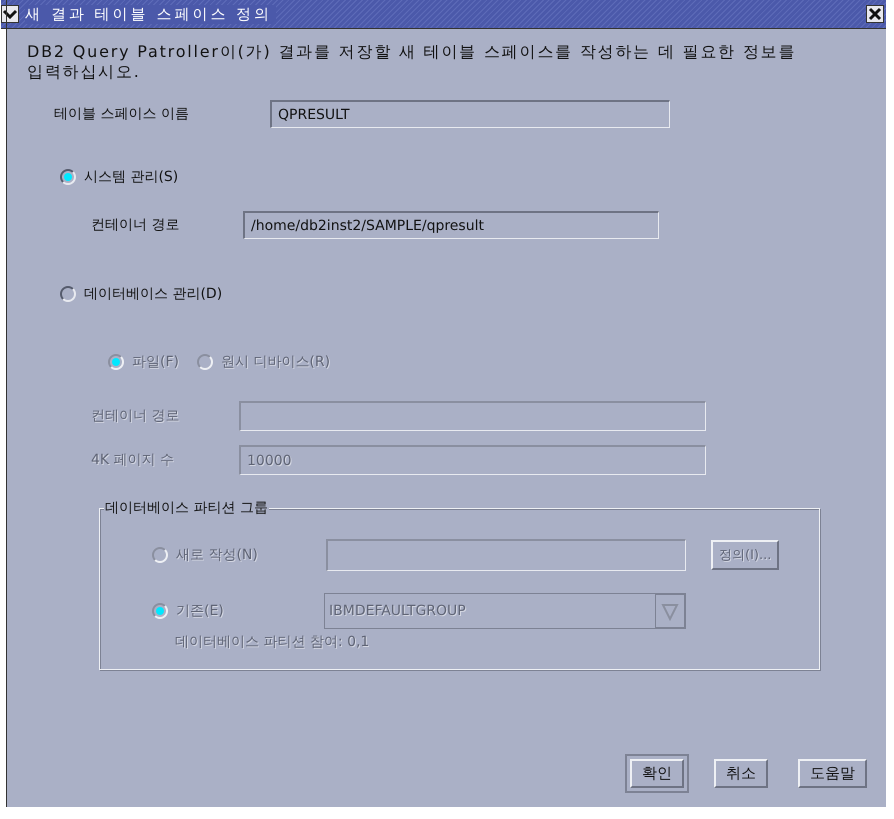 This screenshot has width=894, height=819. Describe the element at coordinates (412, 62) in the screenshot. I see `description-text: DB2 Query Patroller이(가) 결과를 저장할 새 테이블 스페이스를 작성하는 데 필요한 정보를 입력하십시오.` at that location.